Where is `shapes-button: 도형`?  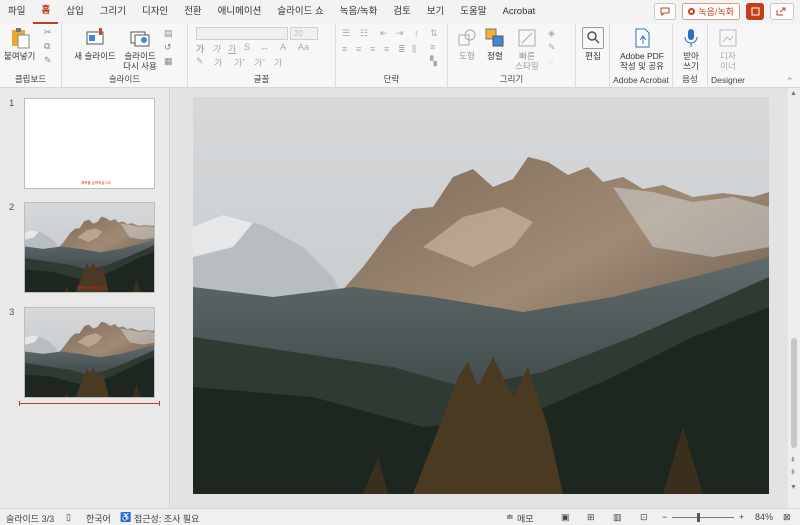 shapes-button: 도형 is located at coordinates (467, 44).